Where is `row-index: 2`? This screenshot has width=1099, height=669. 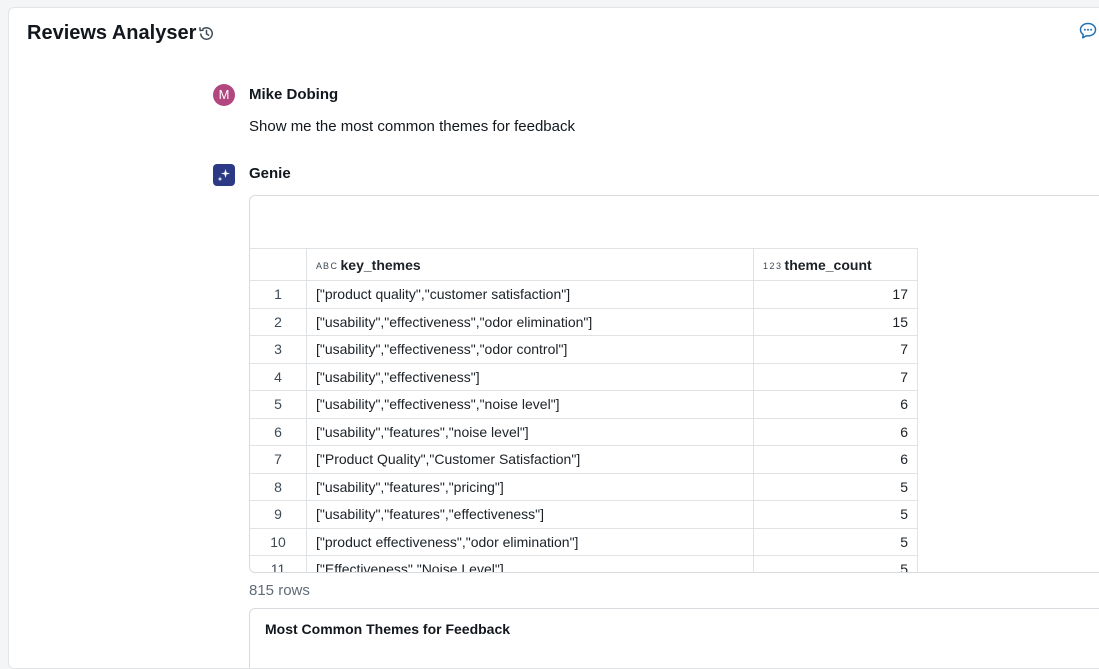 row-index: 2 is located at coordinates (278, 321).